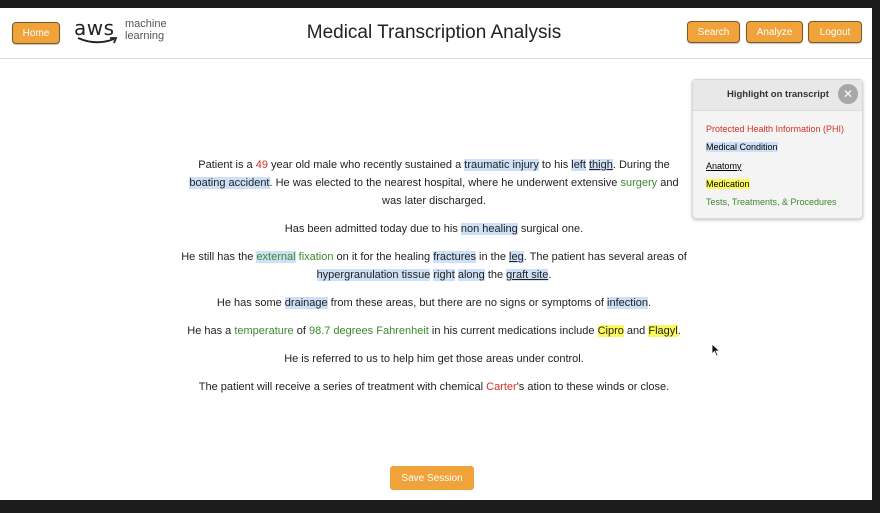  I want to click on legend-item-tests: Tests, Treatments, & Procedures, so click(771, 202).